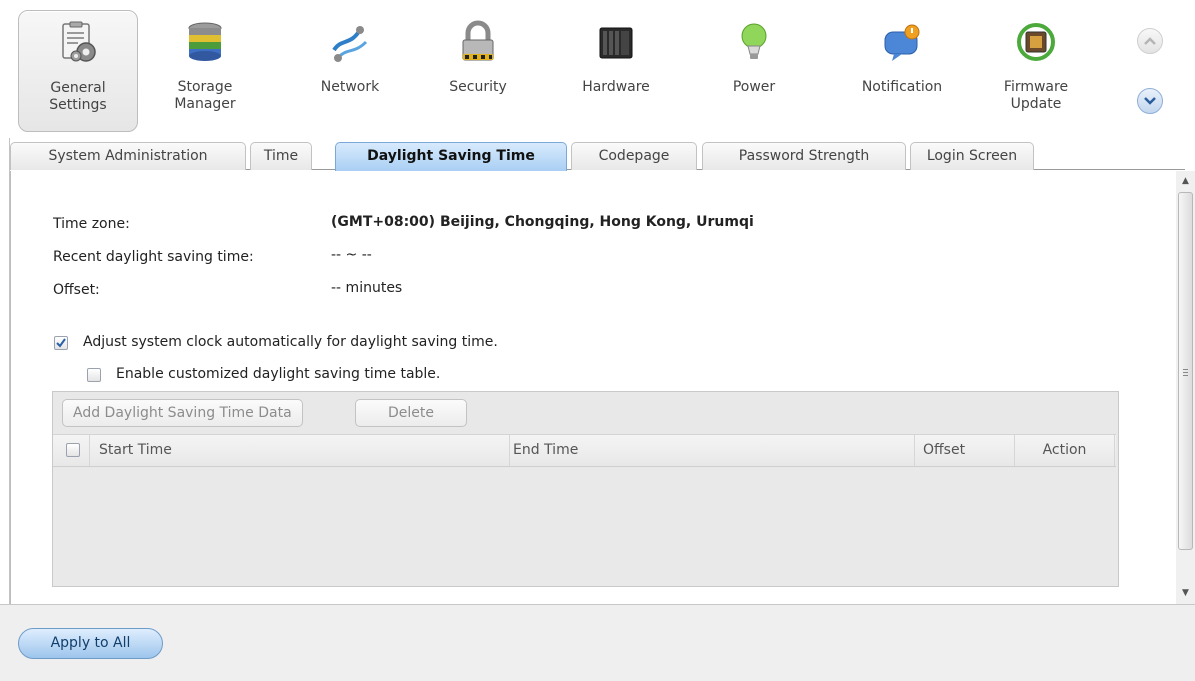 The height and width of the screenshot is (681, 1195). What do you see at coordinates (350, 71) in the screenshot?
I see `nav-network: Network` at bounding box center [350, 71].